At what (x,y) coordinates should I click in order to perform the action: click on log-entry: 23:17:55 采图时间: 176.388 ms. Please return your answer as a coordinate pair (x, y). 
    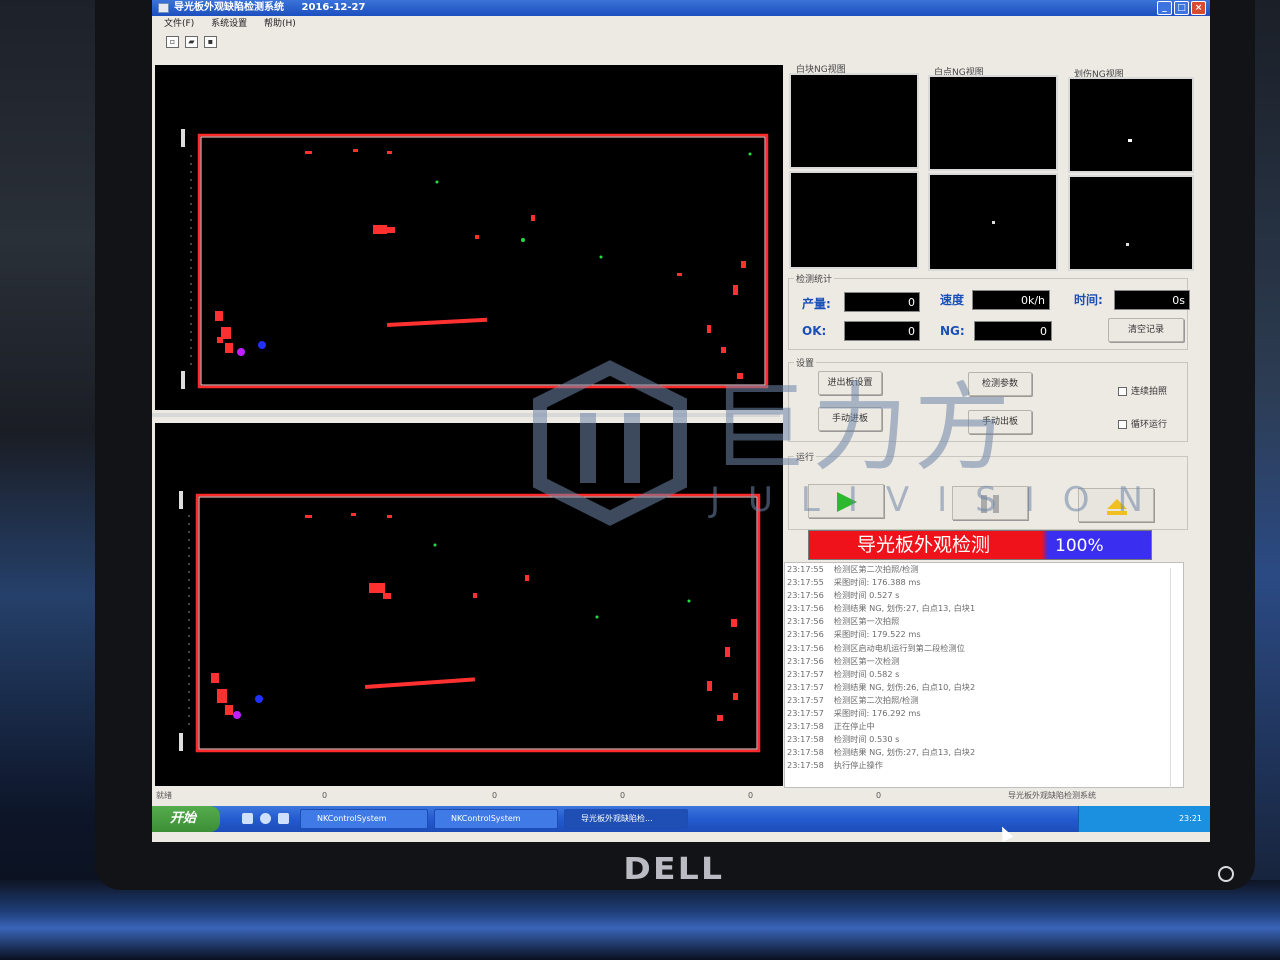
    Looking at the image, I should click on (984, 582).